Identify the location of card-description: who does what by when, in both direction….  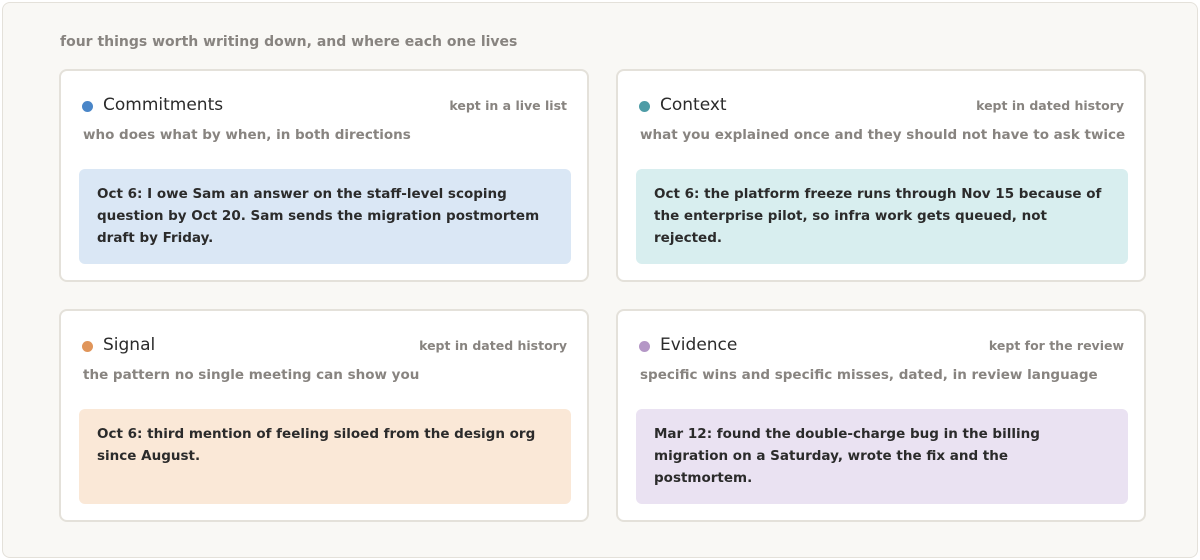
(247, 135).